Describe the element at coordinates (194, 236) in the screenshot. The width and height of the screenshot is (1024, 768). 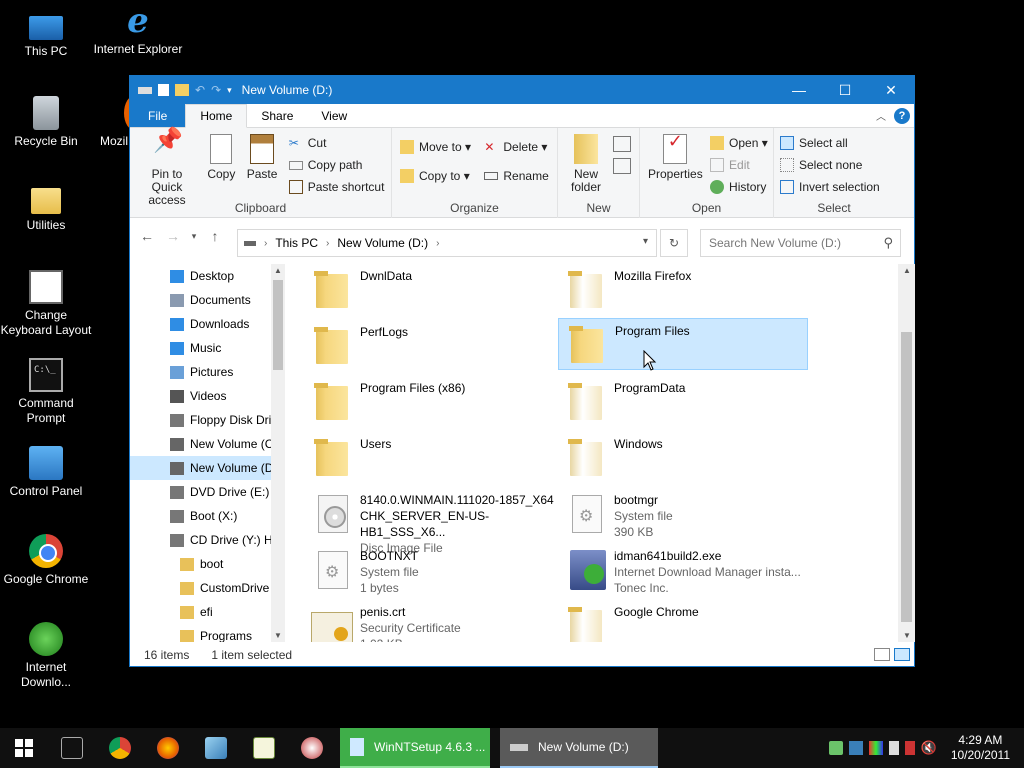
I see `recent-locations-chevron-icon: ▾` at that location.